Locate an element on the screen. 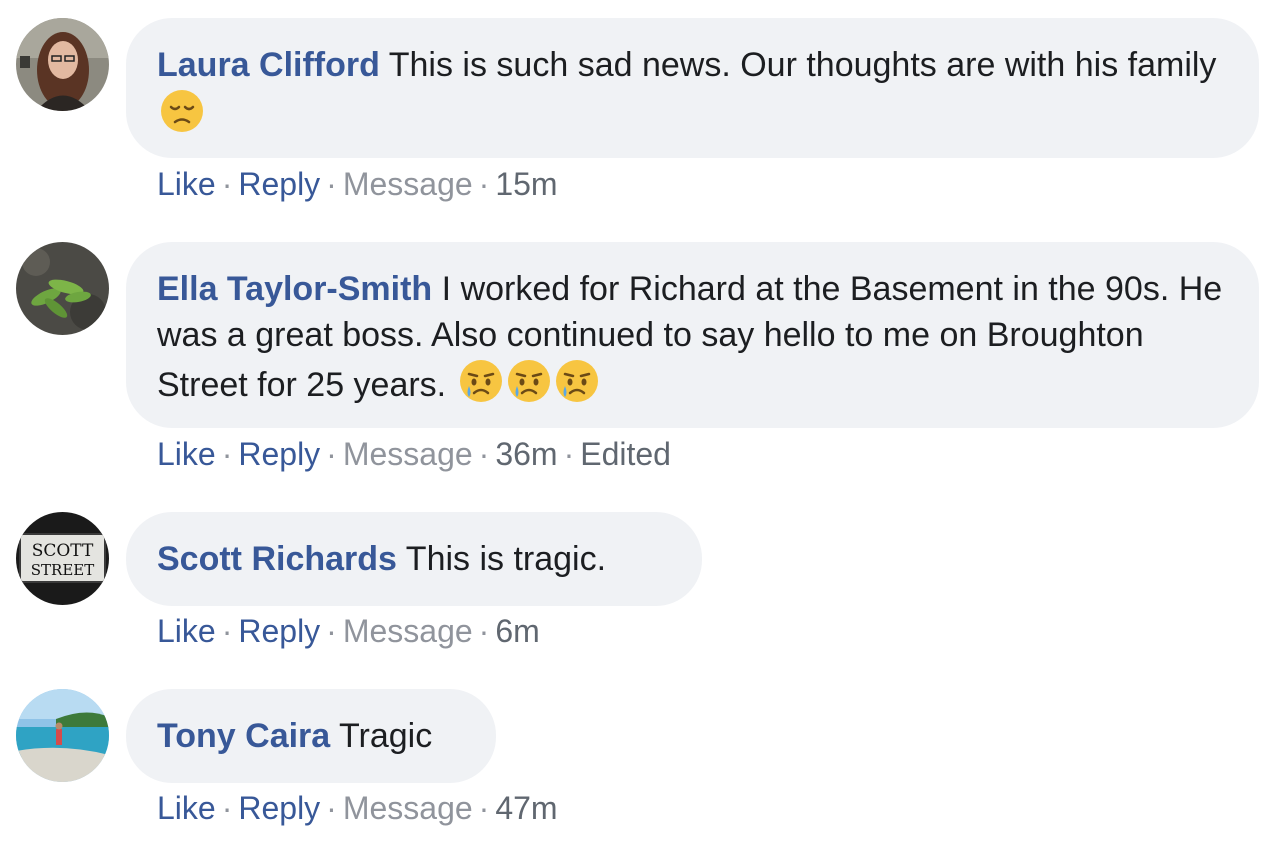 This screenshot has width=1280, height=858. avatar-photo-plant-icon is located at coordinates (62, 288).